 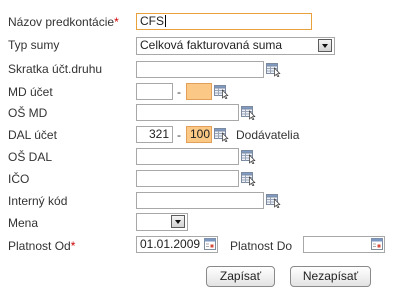 I want to click on ico-label: IČO, so click(x=19, y=179).